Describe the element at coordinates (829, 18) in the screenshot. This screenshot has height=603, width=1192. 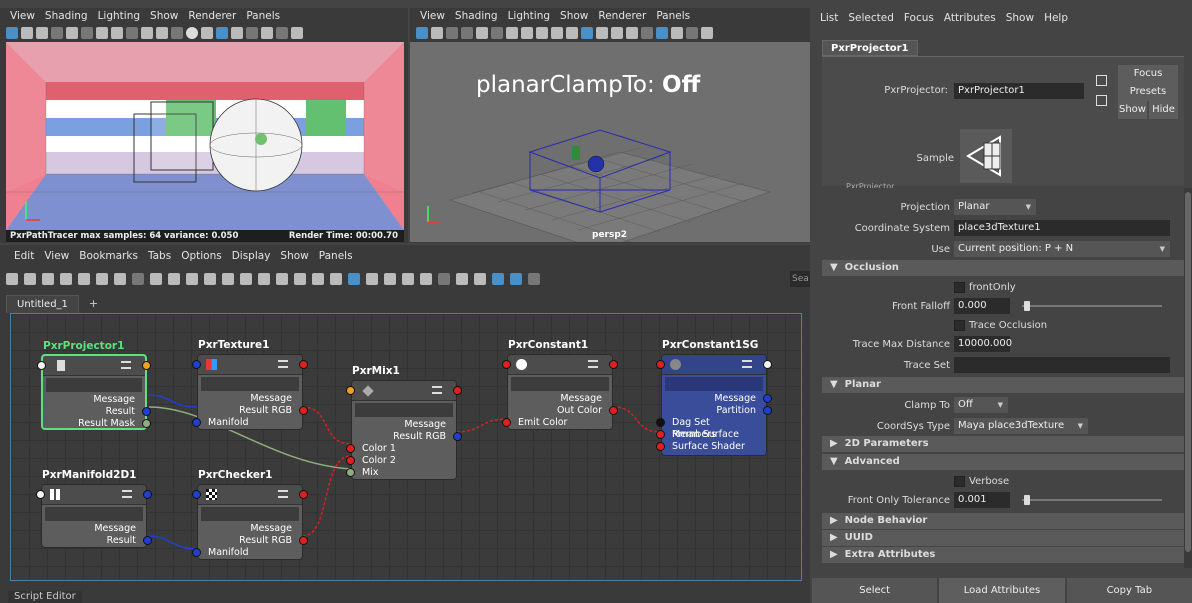
I see `menu-list: List` at that location.